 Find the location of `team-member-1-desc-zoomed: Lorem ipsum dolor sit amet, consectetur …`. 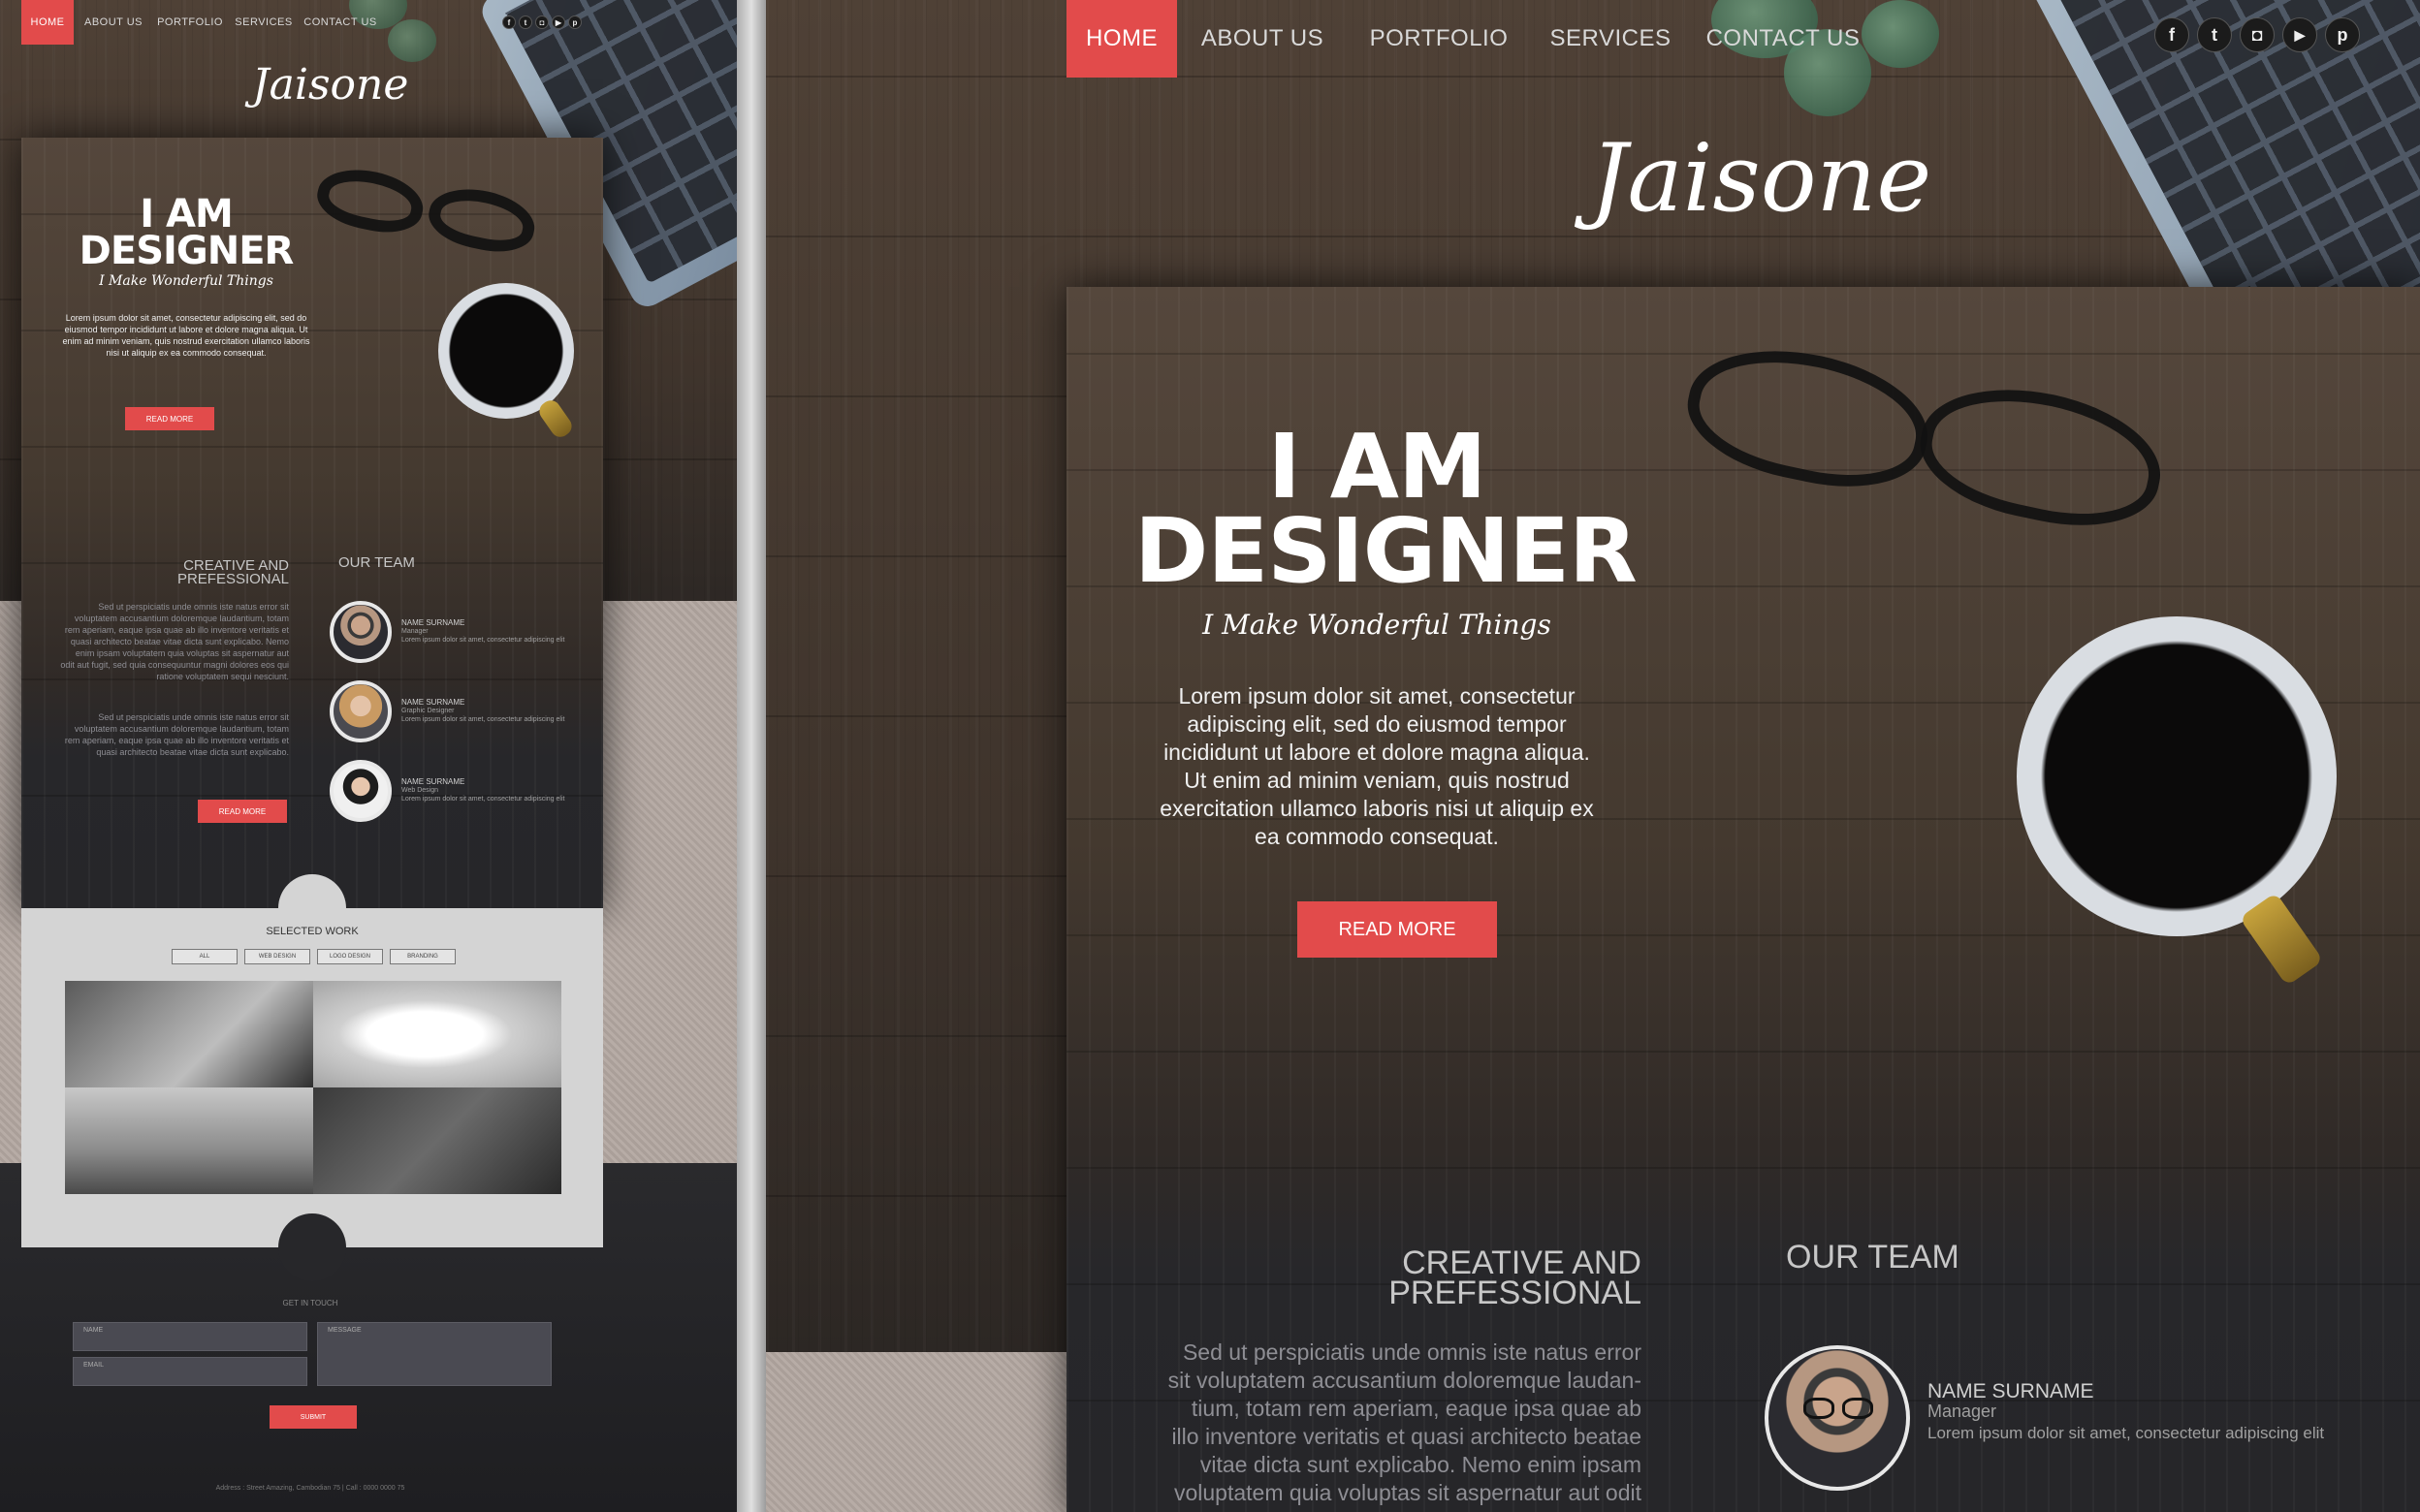

team-member-1-desc-zoomed: Lorem ipsum dolor sit amet, consectetur … is located at coordinates (2126, 1433).